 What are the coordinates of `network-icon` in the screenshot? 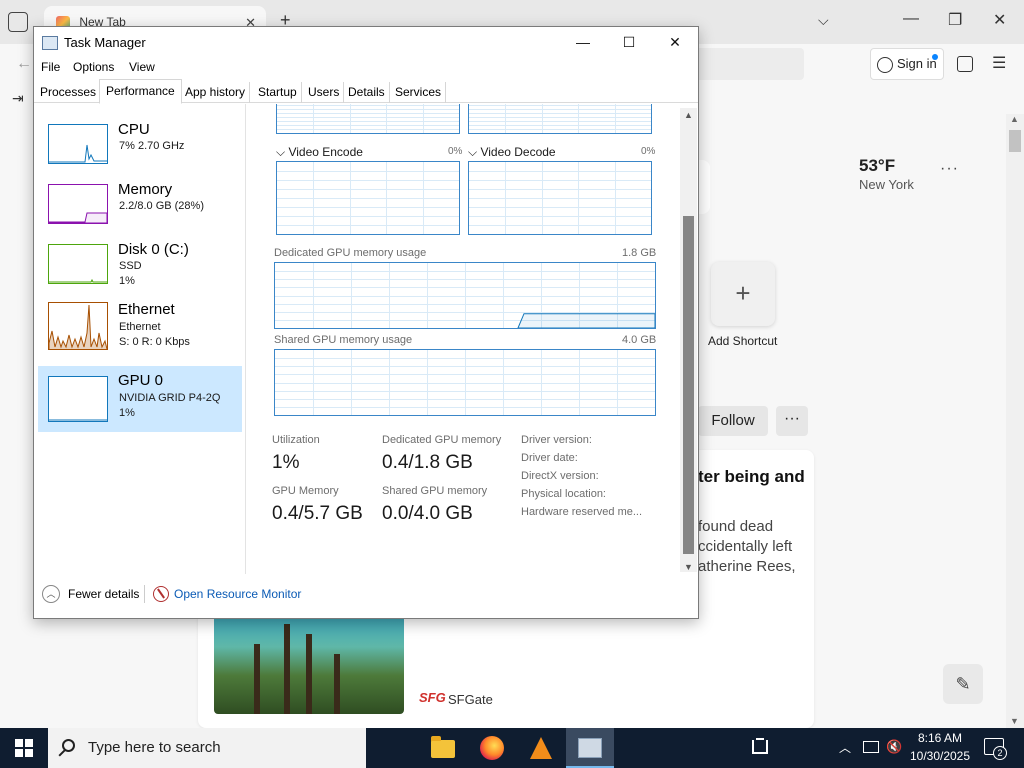 It's located at (871, 747).